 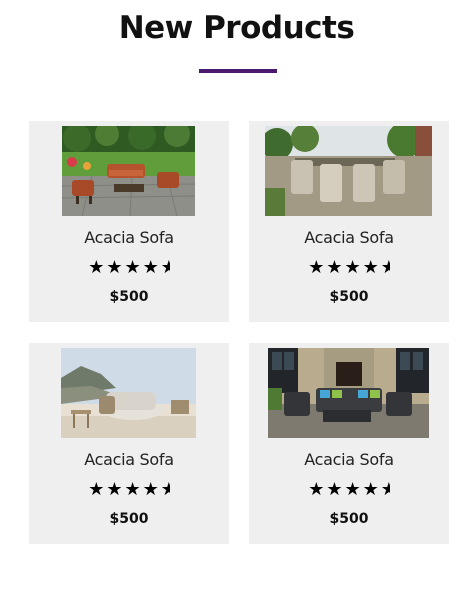 I want to click on section-title: New Products, so click(x=236, y=28).